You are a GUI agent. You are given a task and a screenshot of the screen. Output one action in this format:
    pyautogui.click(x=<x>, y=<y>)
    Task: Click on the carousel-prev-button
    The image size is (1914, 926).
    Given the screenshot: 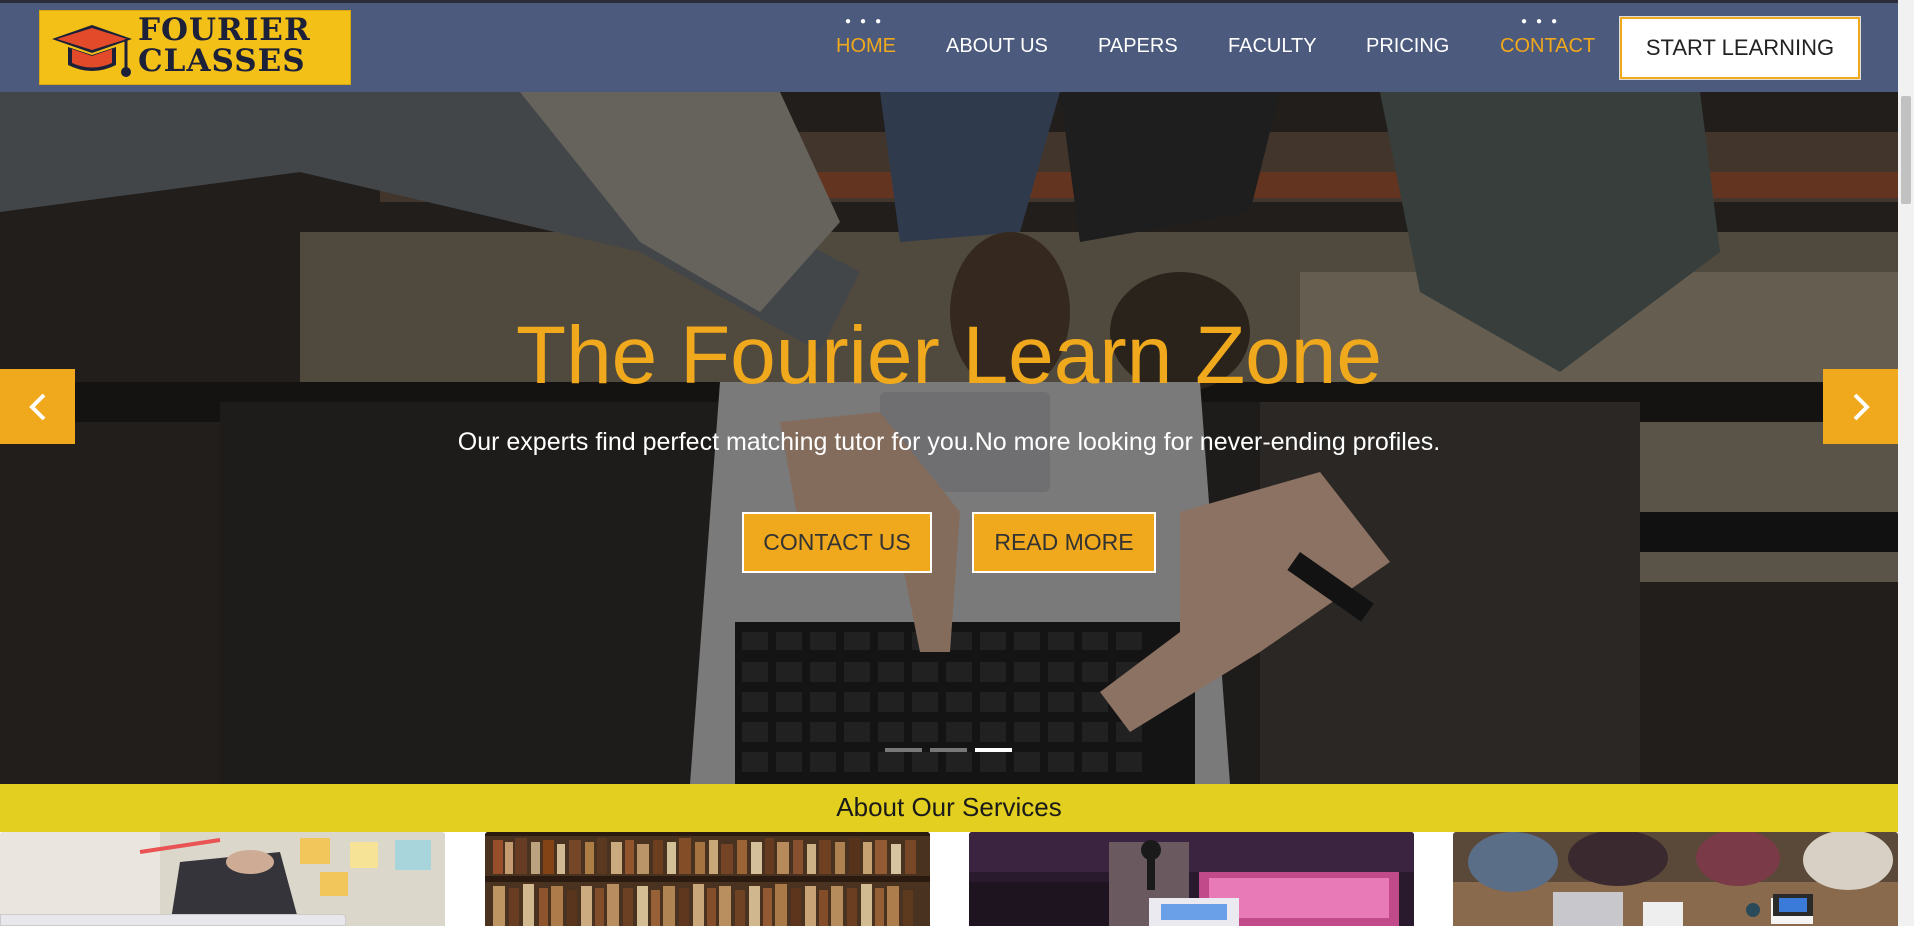 What is the action you would take?
    pyautogui.click(x=37, y=406)
    